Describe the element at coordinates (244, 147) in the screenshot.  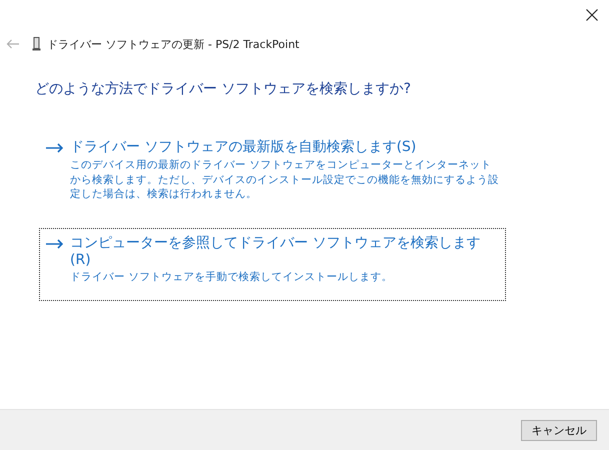
I see `option-title: ドライバー ソフトウェアの最新版を自動検索します(S)` at that location.